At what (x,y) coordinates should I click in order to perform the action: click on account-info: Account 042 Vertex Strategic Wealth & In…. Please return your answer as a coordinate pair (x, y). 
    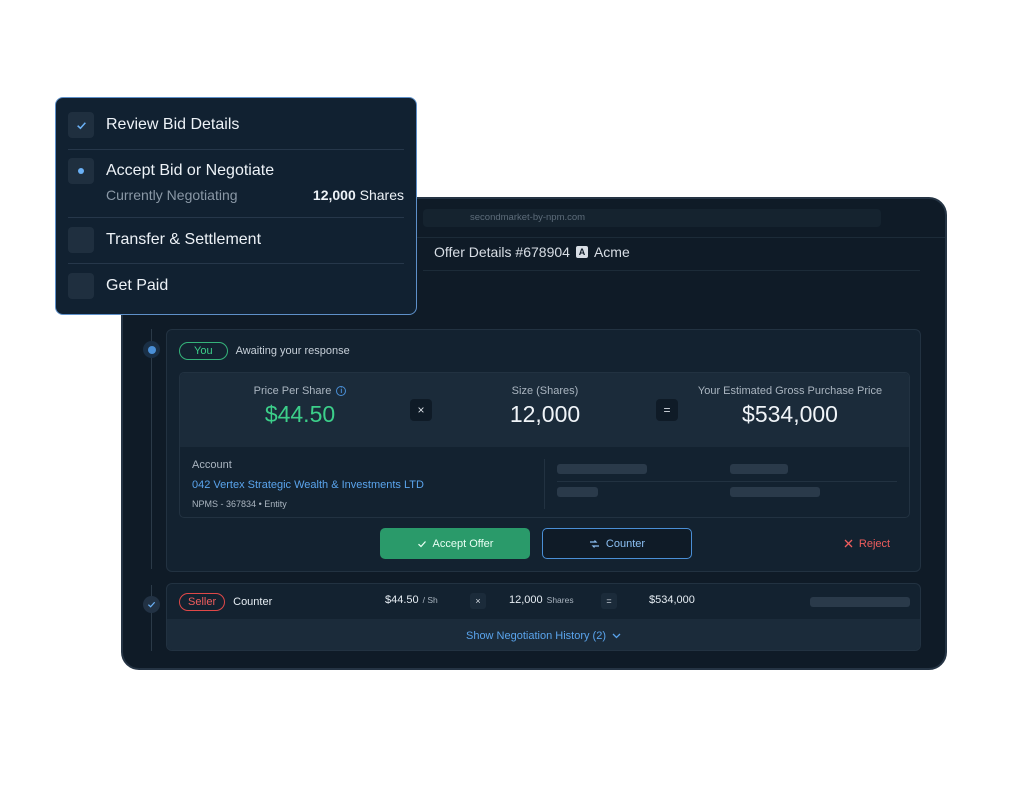
    Looking at the image, I should click on (308, 484).